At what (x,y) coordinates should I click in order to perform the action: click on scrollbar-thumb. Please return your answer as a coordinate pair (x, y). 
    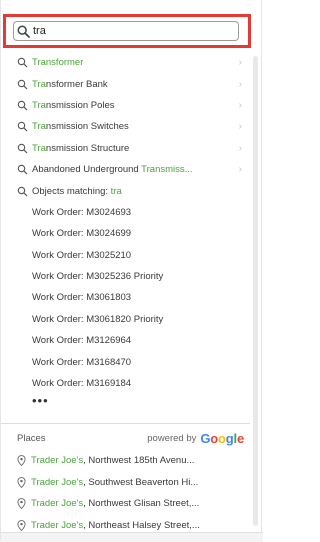
    Looking at the image, I should click on (255, 291).